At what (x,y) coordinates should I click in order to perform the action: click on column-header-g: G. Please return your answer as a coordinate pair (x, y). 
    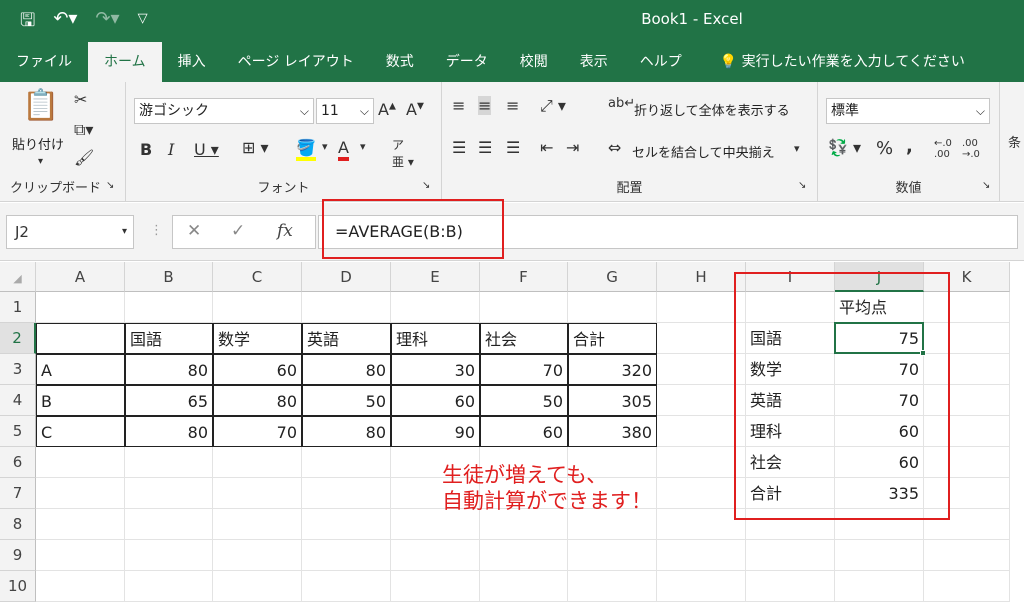
    Looking at the image, I should click on (612, 277).